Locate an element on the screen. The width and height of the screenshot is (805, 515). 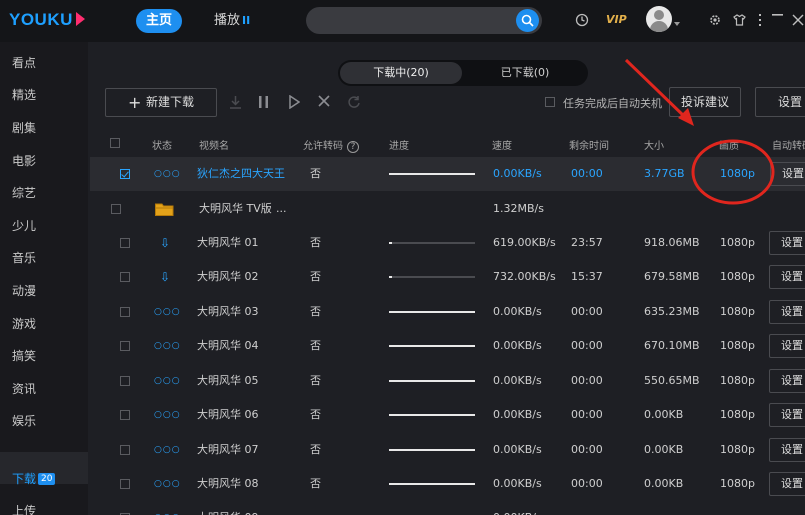
skin-shirt-icon is located at coordinates (739, 20).